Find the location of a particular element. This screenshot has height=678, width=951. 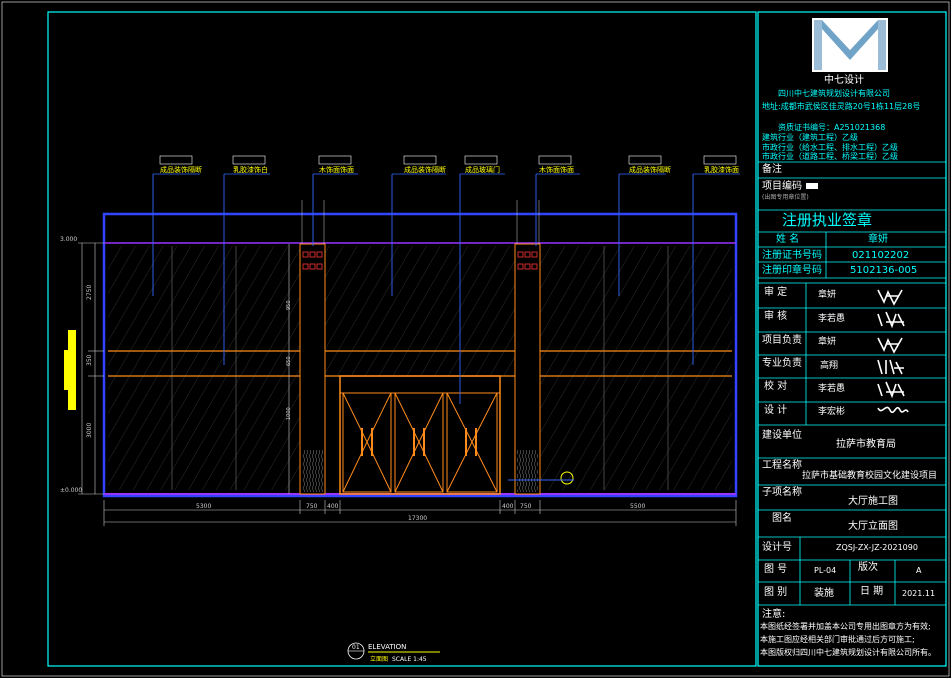

center-wall-hatch is located at coordinates (420, 311).